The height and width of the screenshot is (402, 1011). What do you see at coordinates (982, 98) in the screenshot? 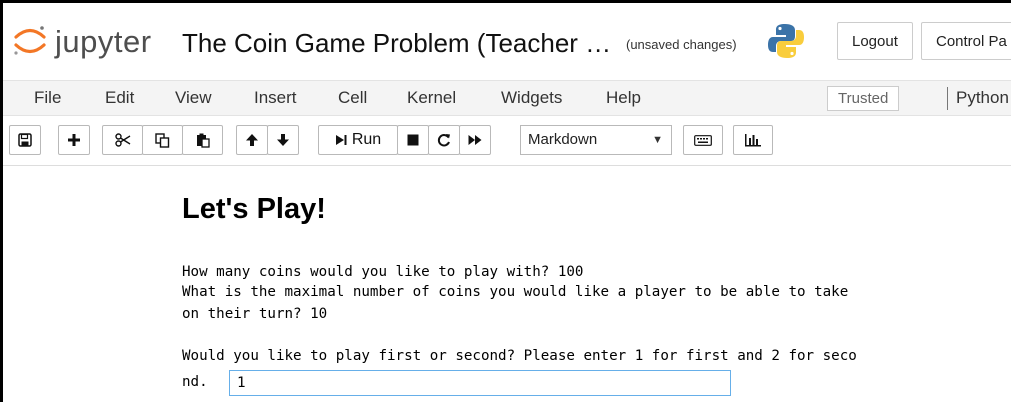
I see `kernel-name: Python` at bounding box center [982, 98].